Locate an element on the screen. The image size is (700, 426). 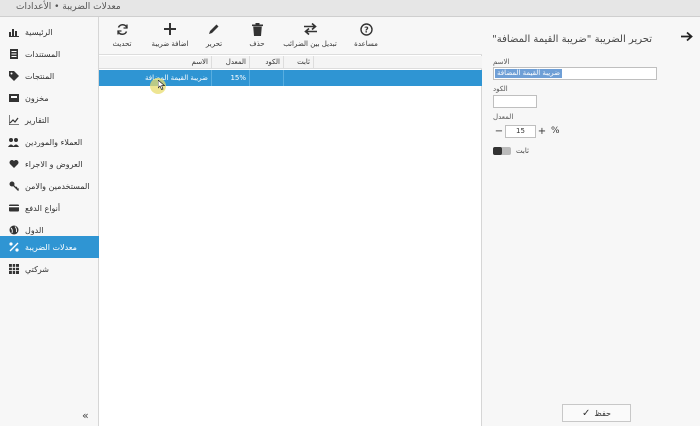
rate-label: المعدل is located at coordinates (503, 117).